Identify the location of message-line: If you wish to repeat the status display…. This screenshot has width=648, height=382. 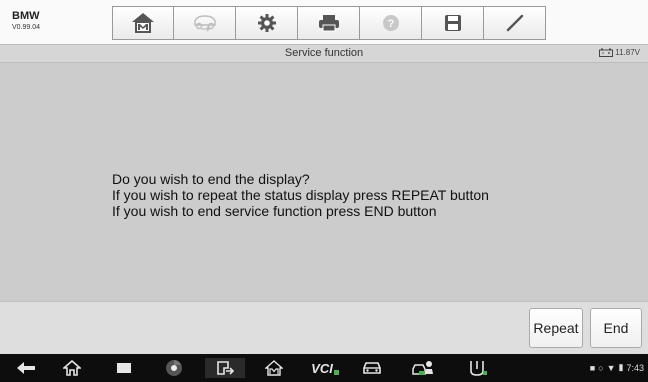
(300, 195).